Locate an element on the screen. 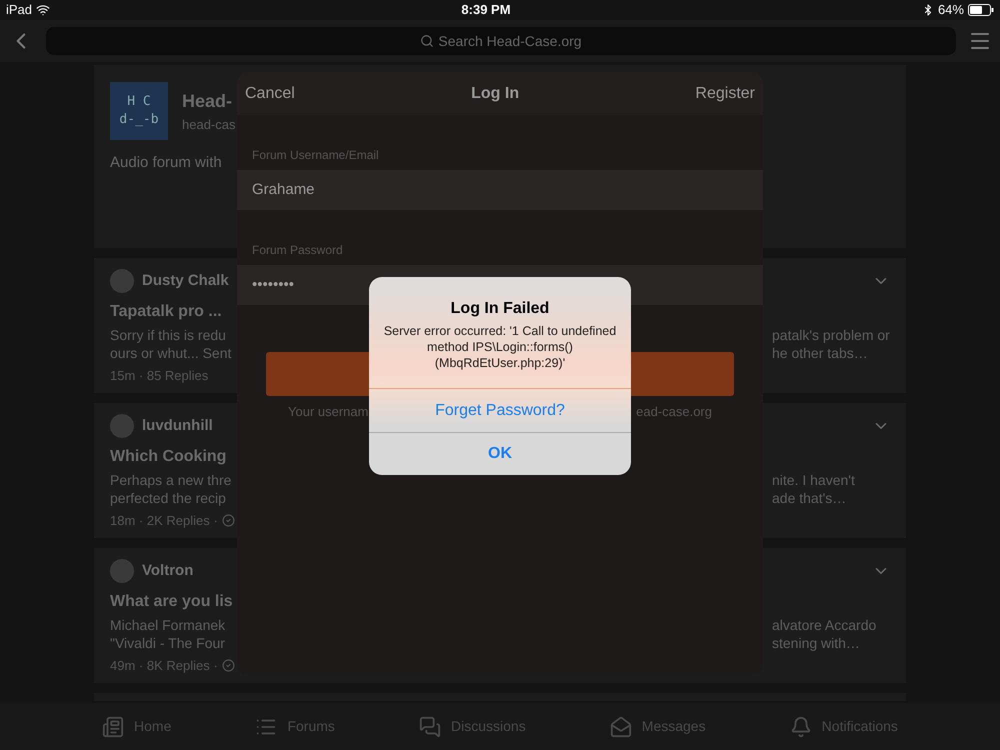 The width and height of the screenshot is (1000, 750). forum-description: Audio forum with is located at coordinates (166, 163).